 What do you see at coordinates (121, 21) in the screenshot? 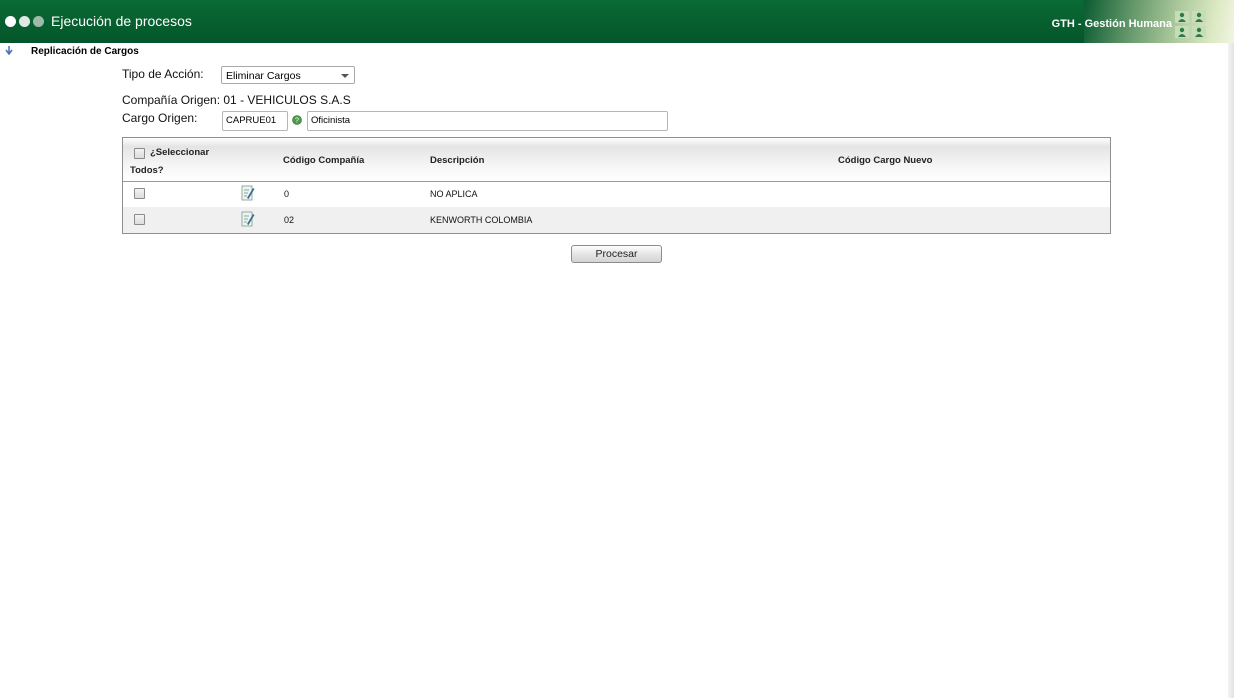
I see `app-title: Ejecución de procesos` at bounding box center [121, 21].